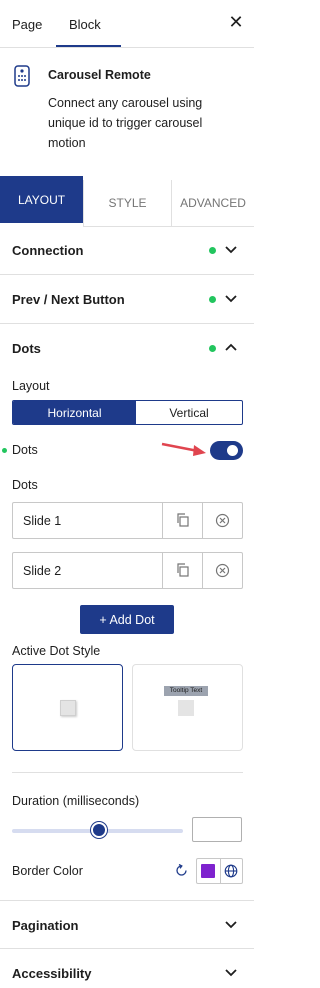 This screenshot has height=988, width=320. What do you see at coordinates (226, 450) in the screenshot?
I see `dots-toggle` at bounding box center [226, 450].